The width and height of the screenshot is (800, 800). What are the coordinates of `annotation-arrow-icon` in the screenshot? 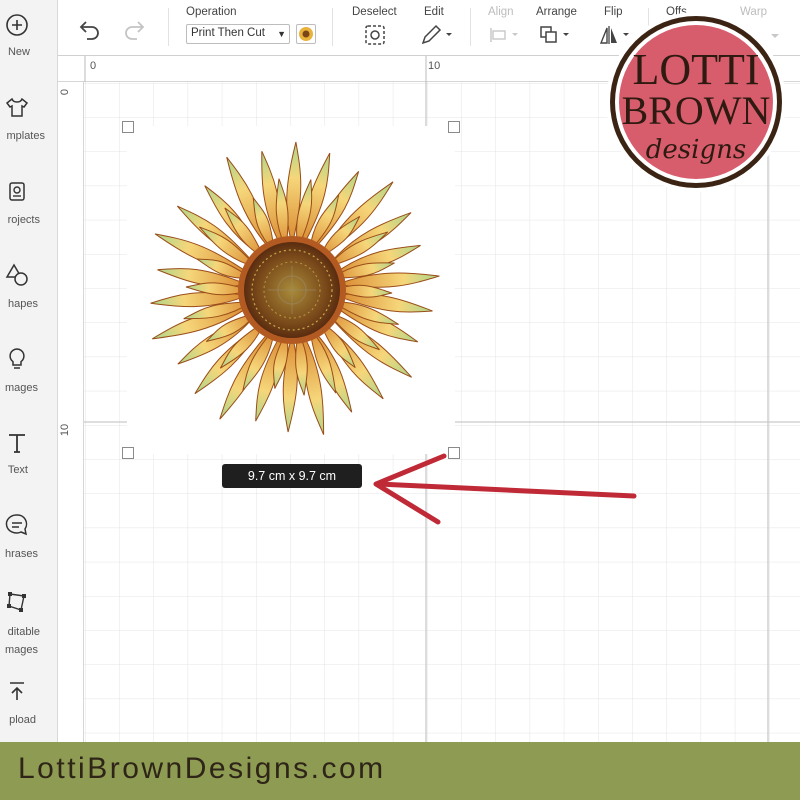 It's located at (505, 489).